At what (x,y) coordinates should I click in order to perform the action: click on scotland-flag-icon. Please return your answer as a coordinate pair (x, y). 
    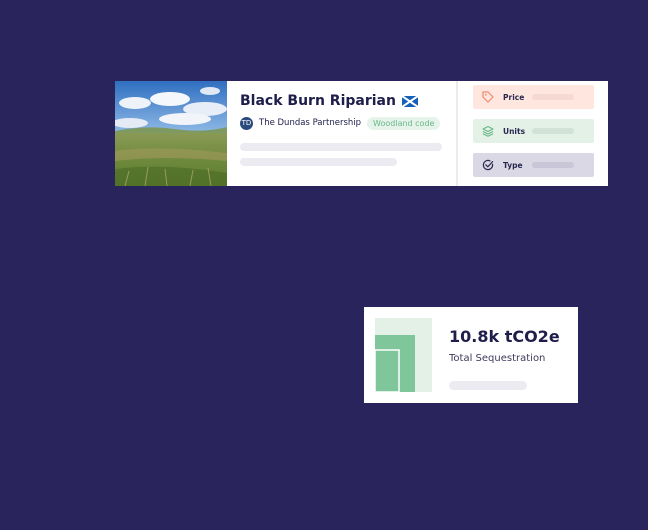
    Looking at the image, I should click on (410, 101).